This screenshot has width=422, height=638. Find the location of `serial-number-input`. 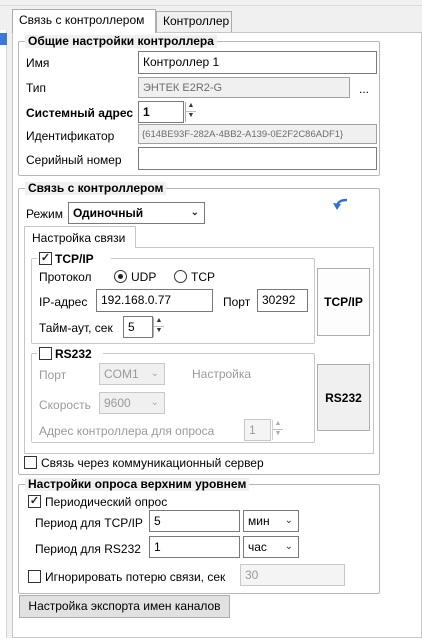

serial-number-input is located at coordinates (257, 158).